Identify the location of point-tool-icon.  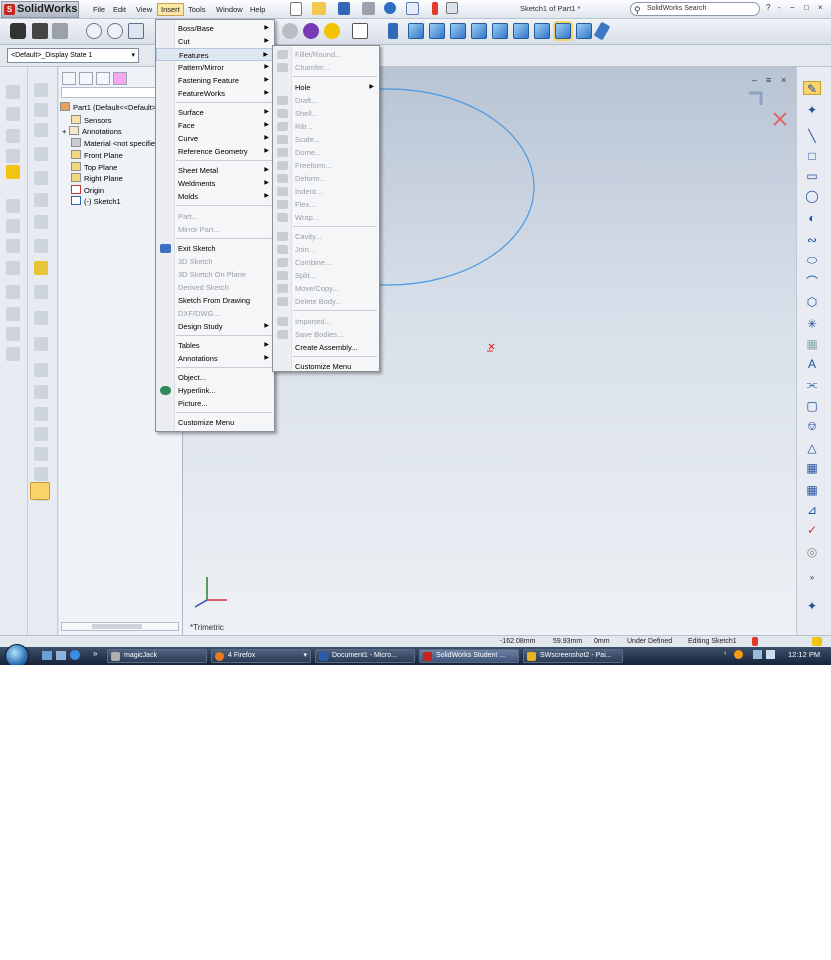
(13, 156).